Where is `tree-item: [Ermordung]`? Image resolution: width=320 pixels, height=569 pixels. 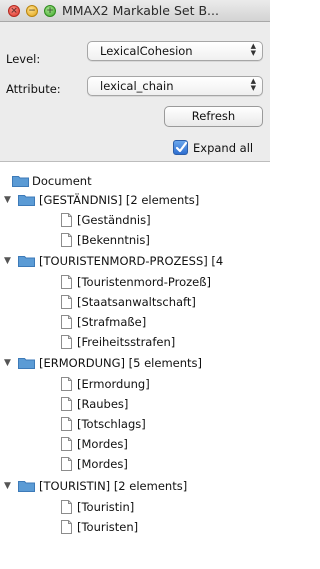
tree-item: [Ermordung] is located at coordinates (135, 384).